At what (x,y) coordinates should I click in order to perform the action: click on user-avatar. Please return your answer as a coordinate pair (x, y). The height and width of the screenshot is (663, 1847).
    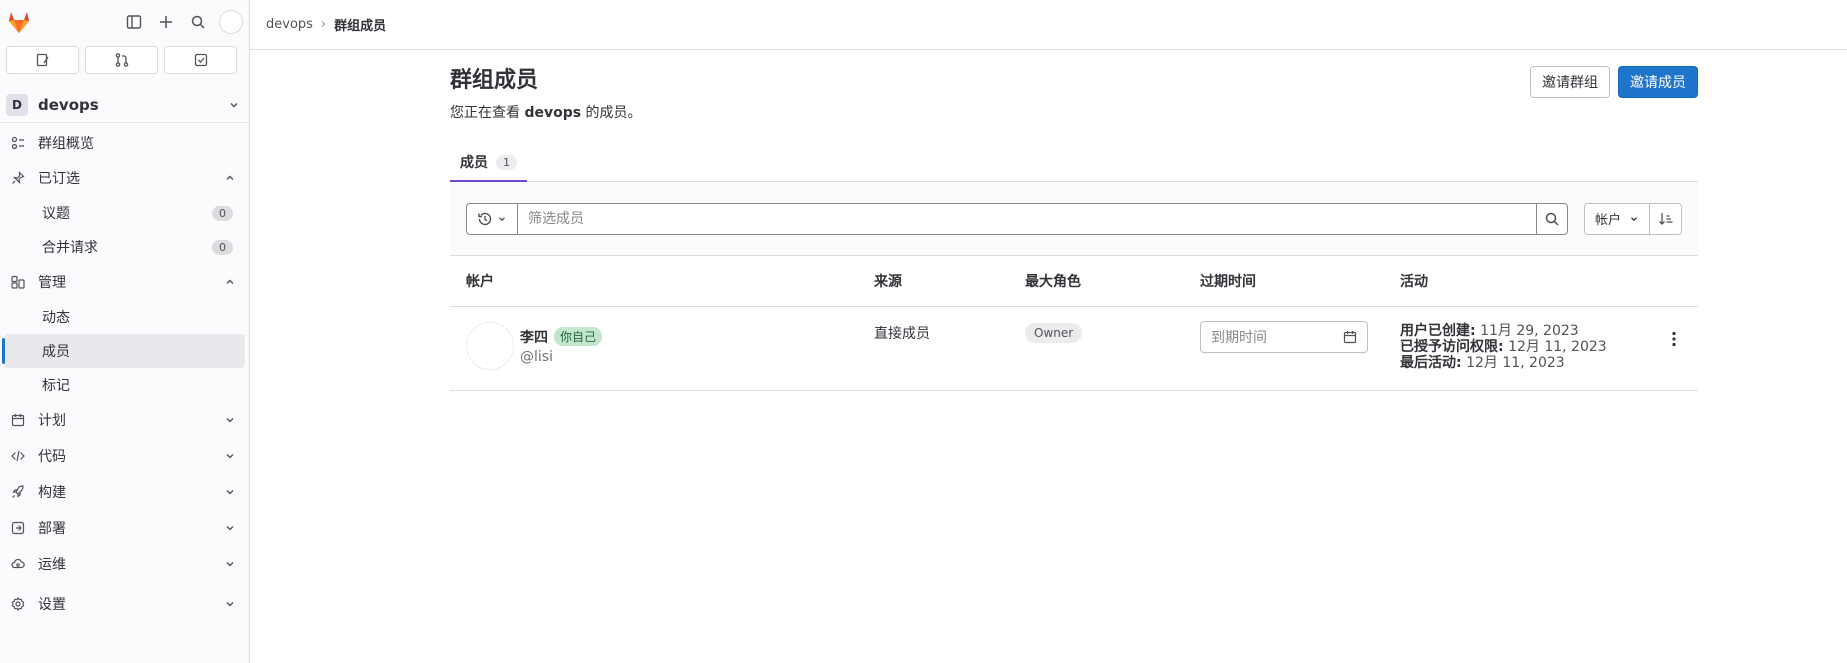
    Looking at the image, I should click on (231, 22).